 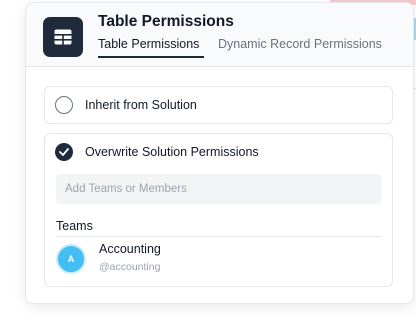 I want to click on table-icon, so click(x=63, y=37).